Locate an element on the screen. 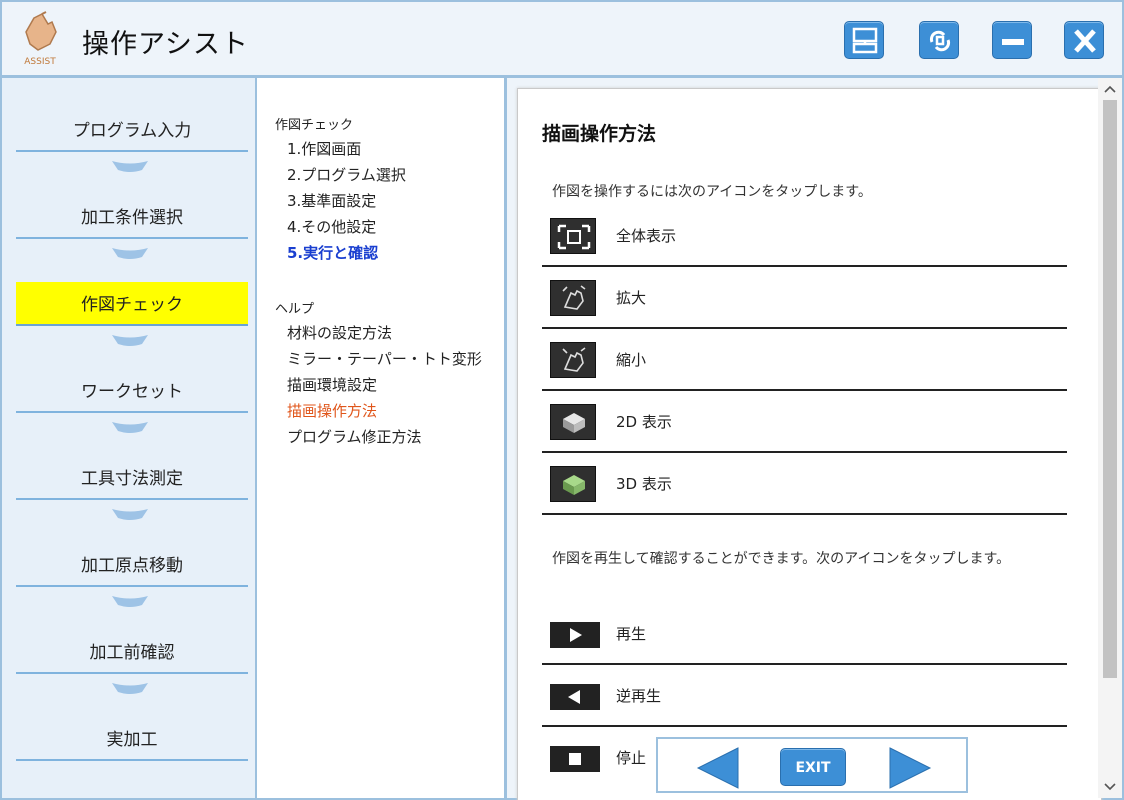 The image size is (1124, 800). menu-item-program-select: 2.プログラム選択 is located at coordinates (346, 174).